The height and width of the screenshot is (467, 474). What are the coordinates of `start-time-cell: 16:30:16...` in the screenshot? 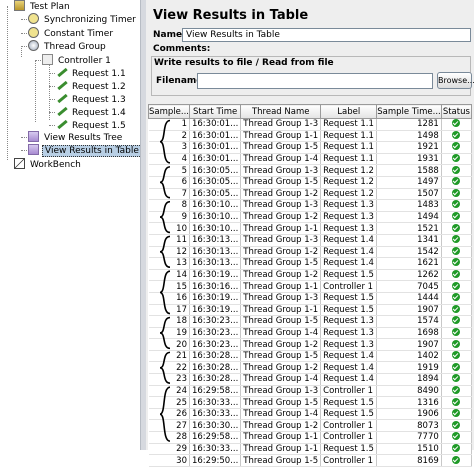 It's located at (215, 286).